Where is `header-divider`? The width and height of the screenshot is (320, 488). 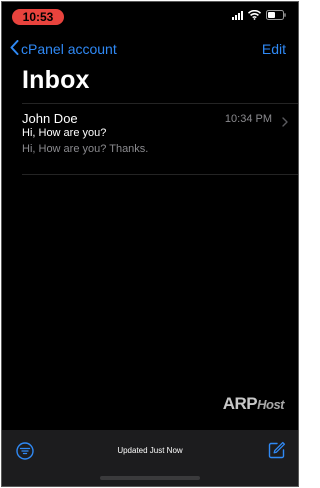 header-divider is located at coordinates (160, 103).